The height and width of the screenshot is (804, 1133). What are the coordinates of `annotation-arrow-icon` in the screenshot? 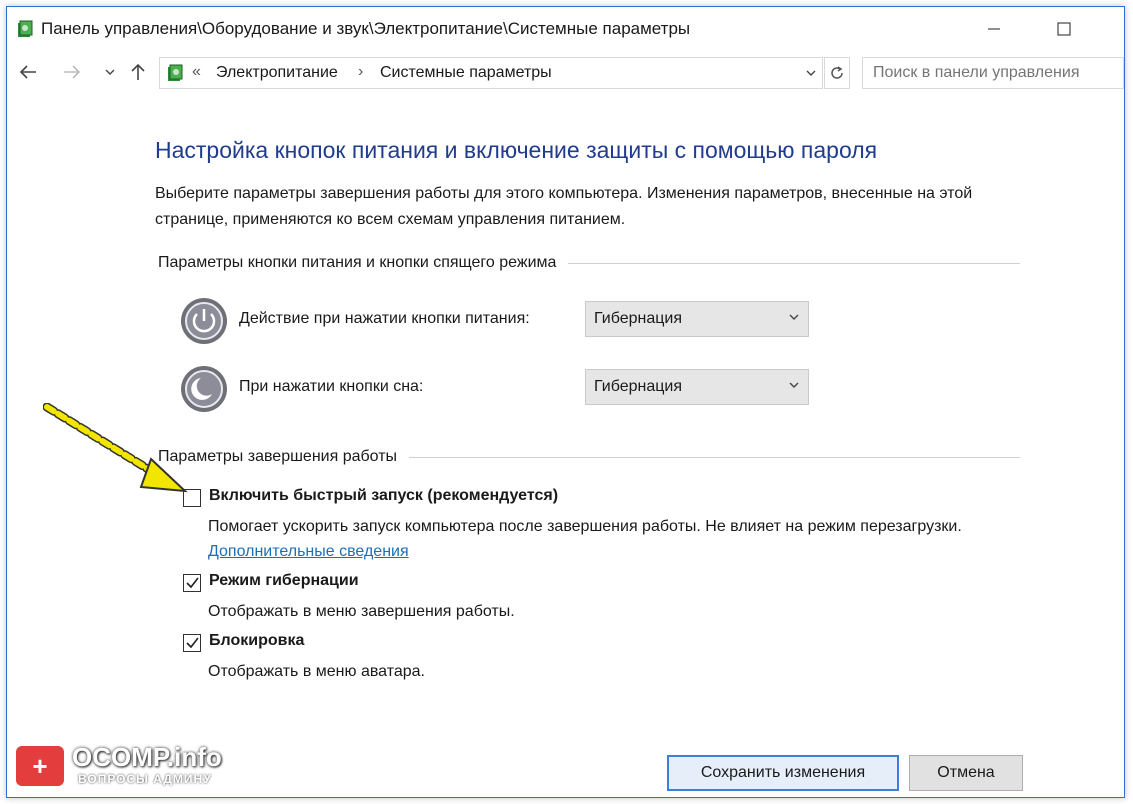 It's located at (115, 448).